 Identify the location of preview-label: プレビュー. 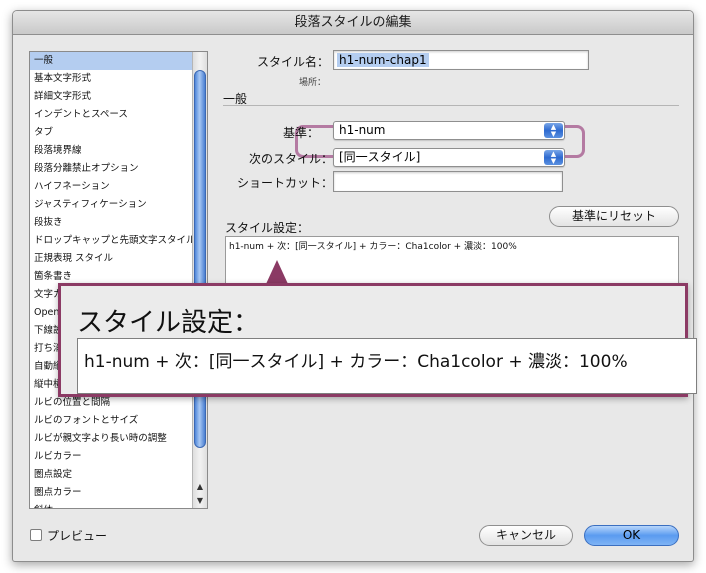
(77, 536).